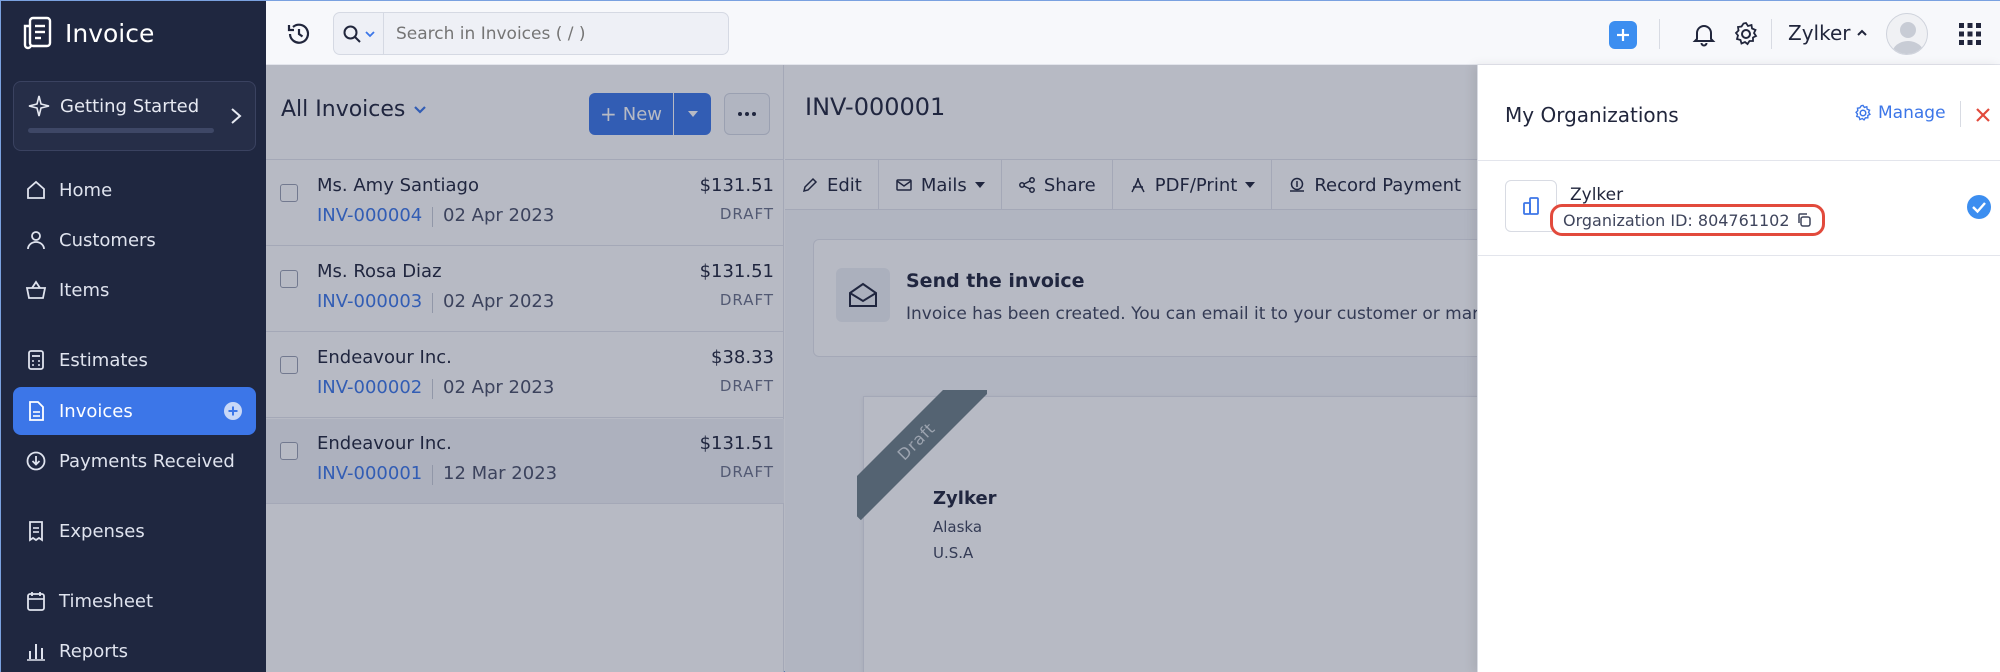 This screenshot has width=2000, height=672. I want to click on manage-label: Manage, so click(1912, 113).